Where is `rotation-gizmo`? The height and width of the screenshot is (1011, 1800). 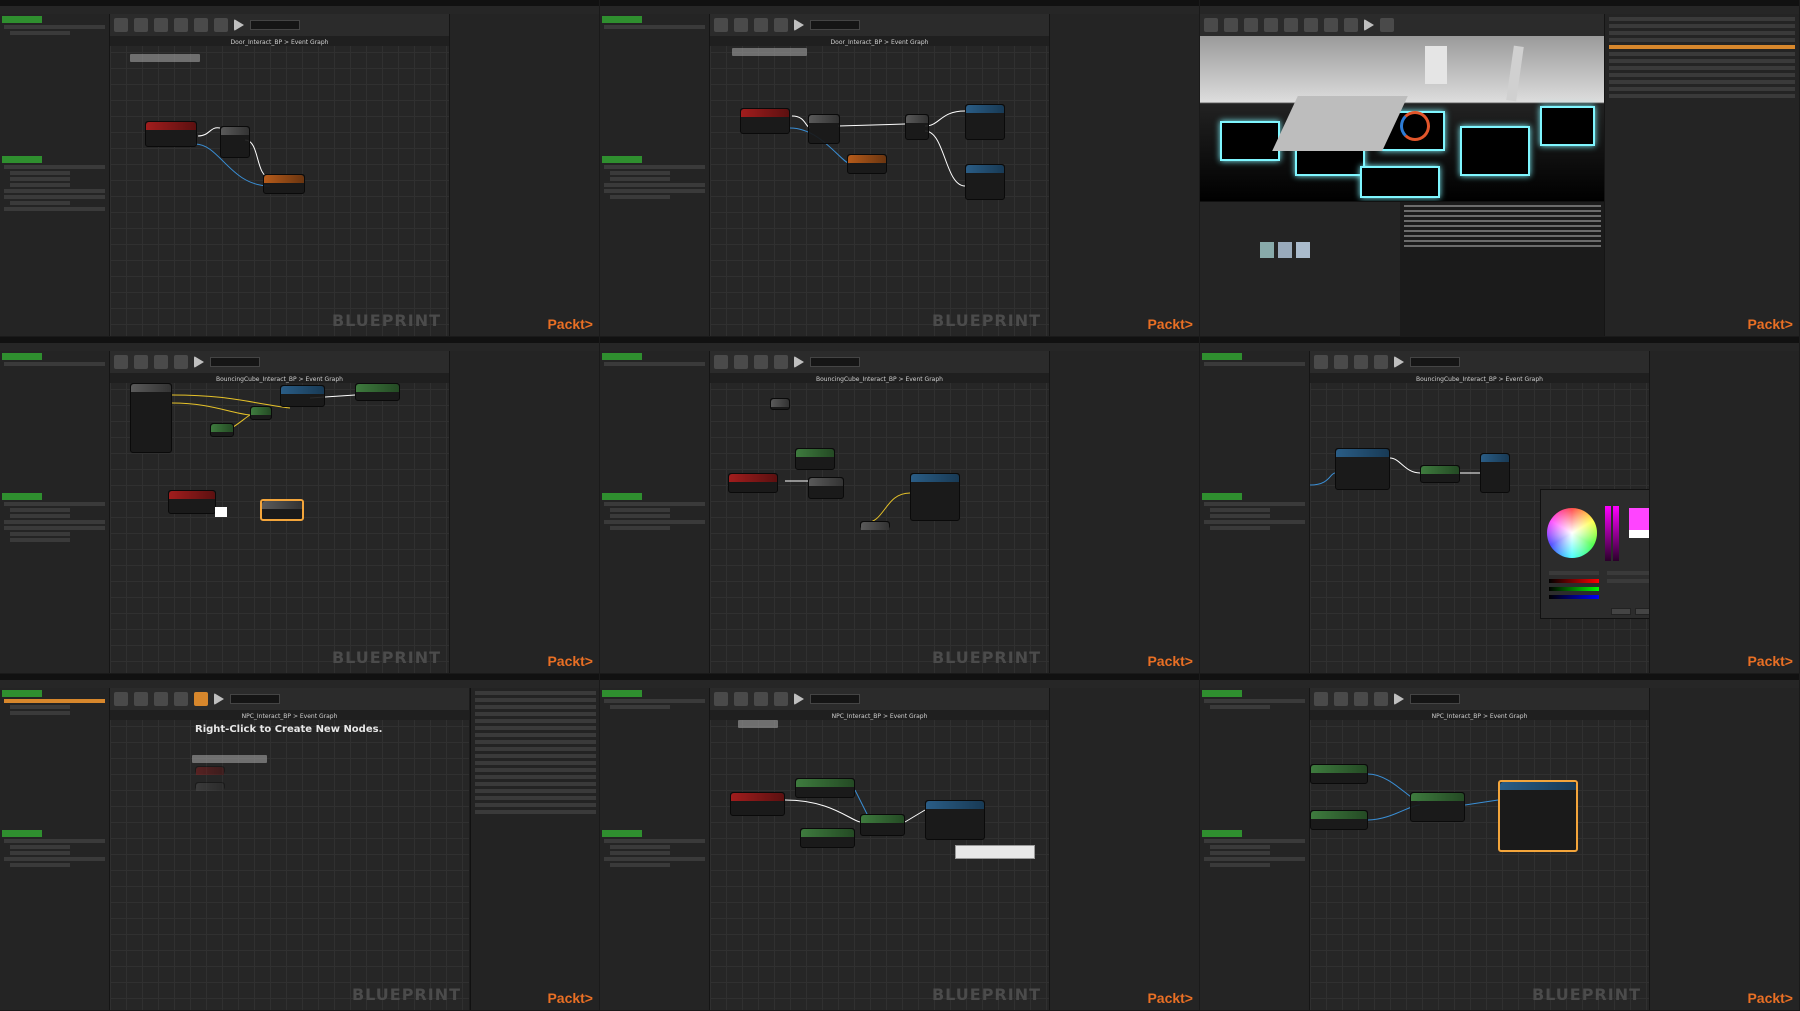 rotation-gizmo is located at coordinates (1415, 126).